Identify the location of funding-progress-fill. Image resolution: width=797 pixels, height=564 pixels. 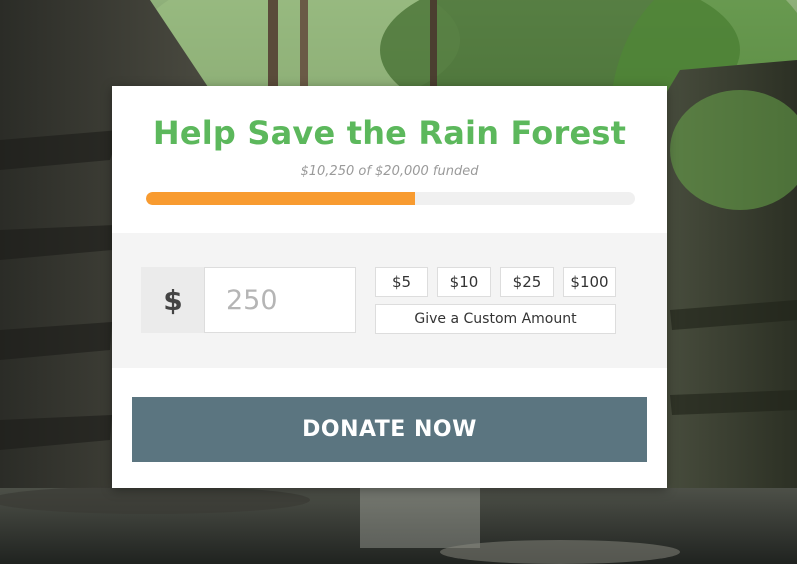
(280, 198).